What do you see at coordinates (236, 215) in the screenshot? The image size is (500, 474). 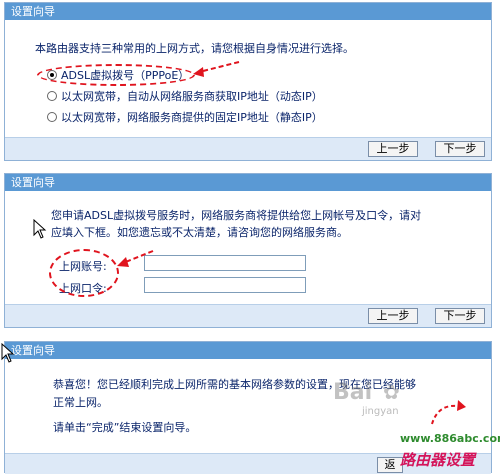 I see `desc-line-1: 您申请ADSL虚拟拨号服务时，网络服务商将提供给您上网帐号及口令，请对` at bounding box center [236, 215].